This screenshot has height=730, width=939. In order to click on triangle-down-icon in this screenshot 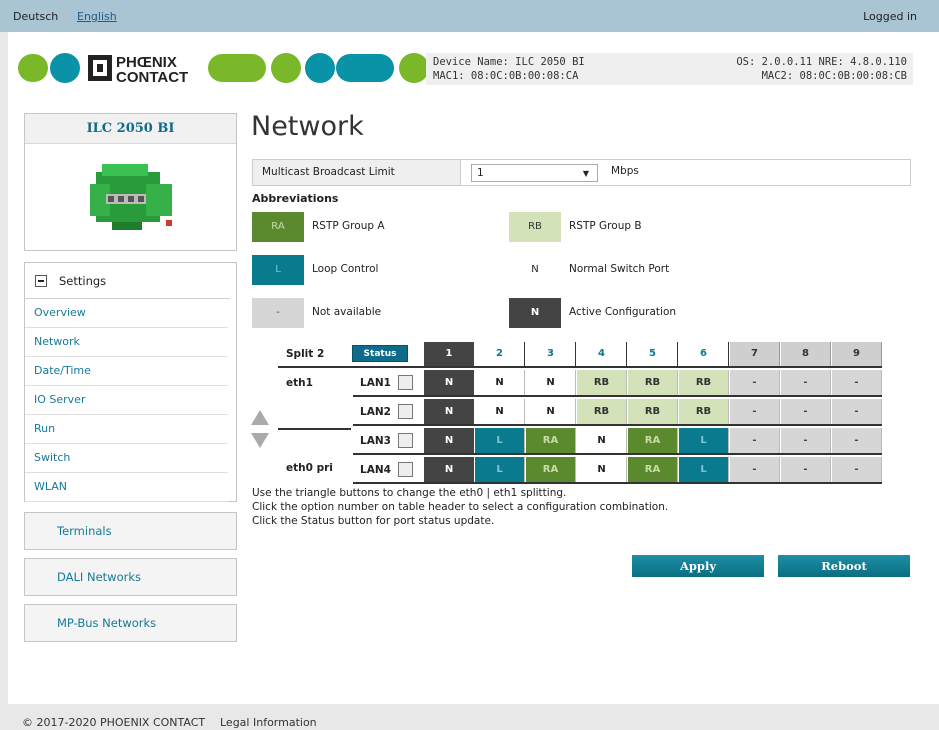, I will do `click(260, 440)`.